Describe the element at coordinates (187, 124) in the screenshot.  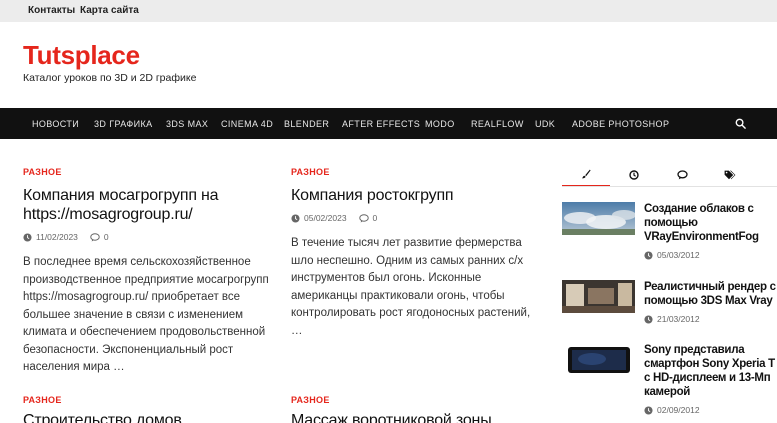
I see `nav-item-3ds-max: 3ds Max` at that location.